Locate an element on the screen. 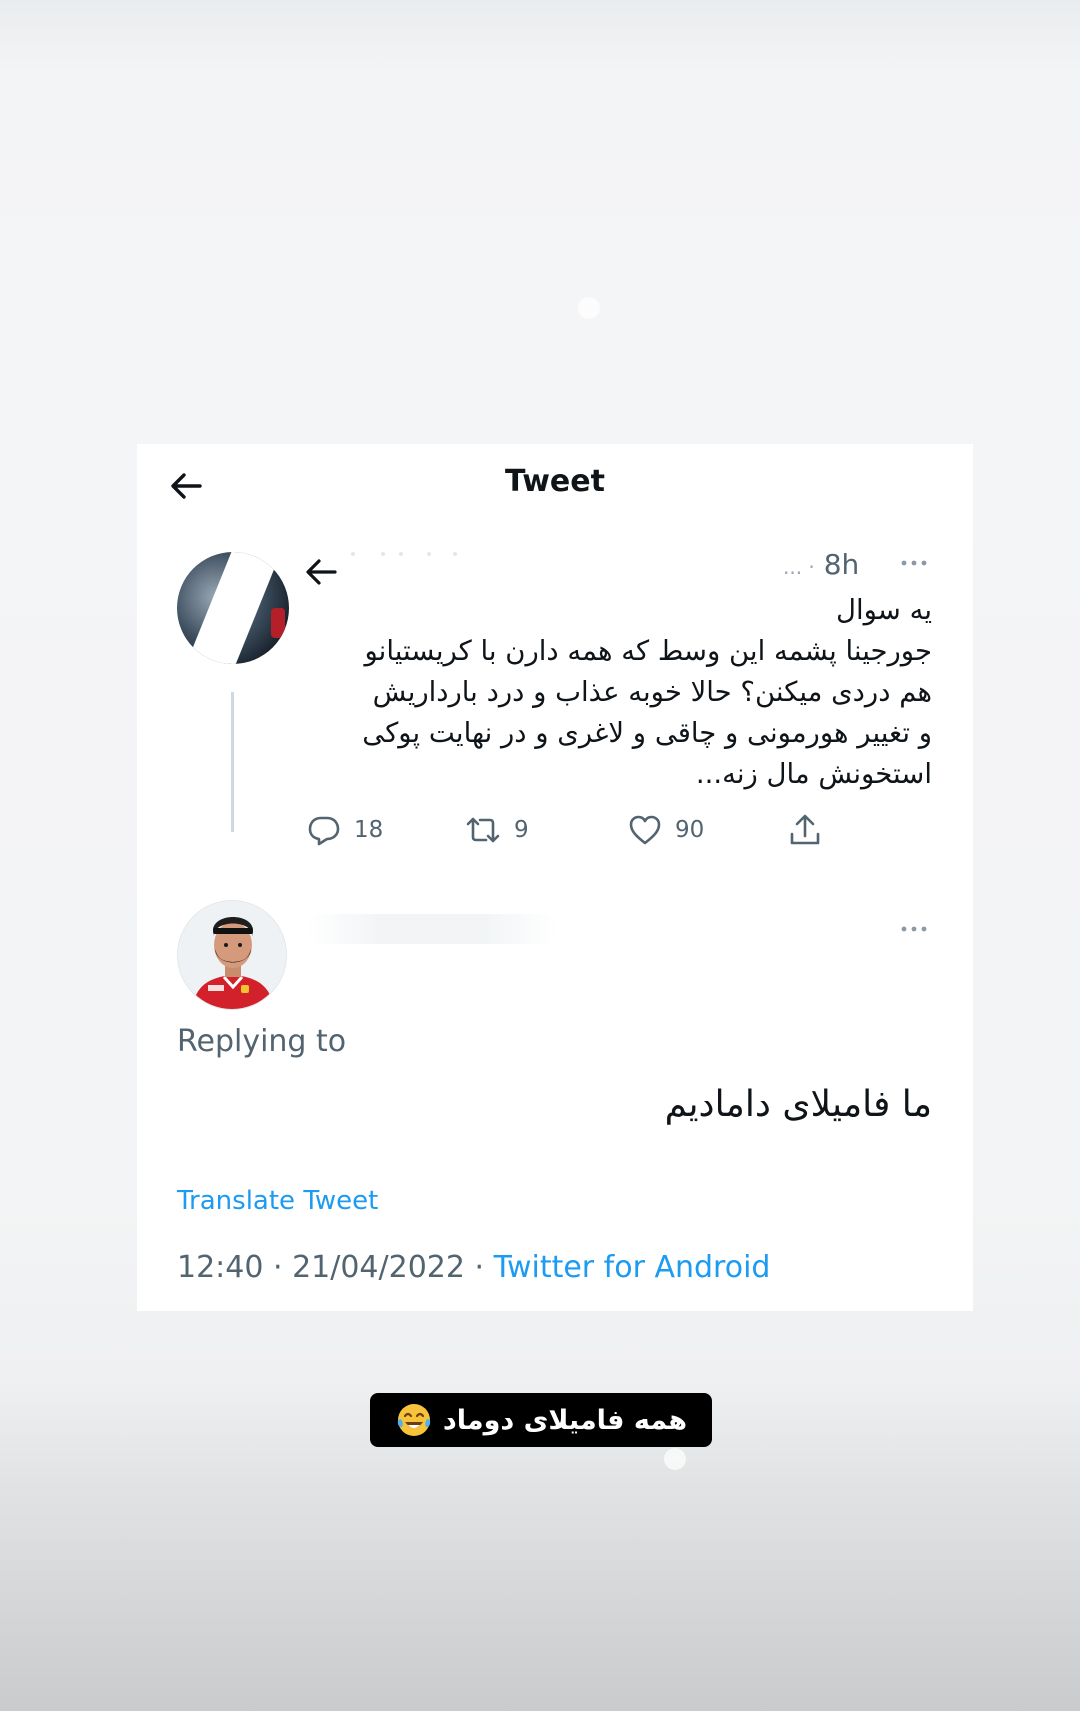 This screenshot has width=1080, height=1711. avatar-detail is located at coordinates (278, 623).